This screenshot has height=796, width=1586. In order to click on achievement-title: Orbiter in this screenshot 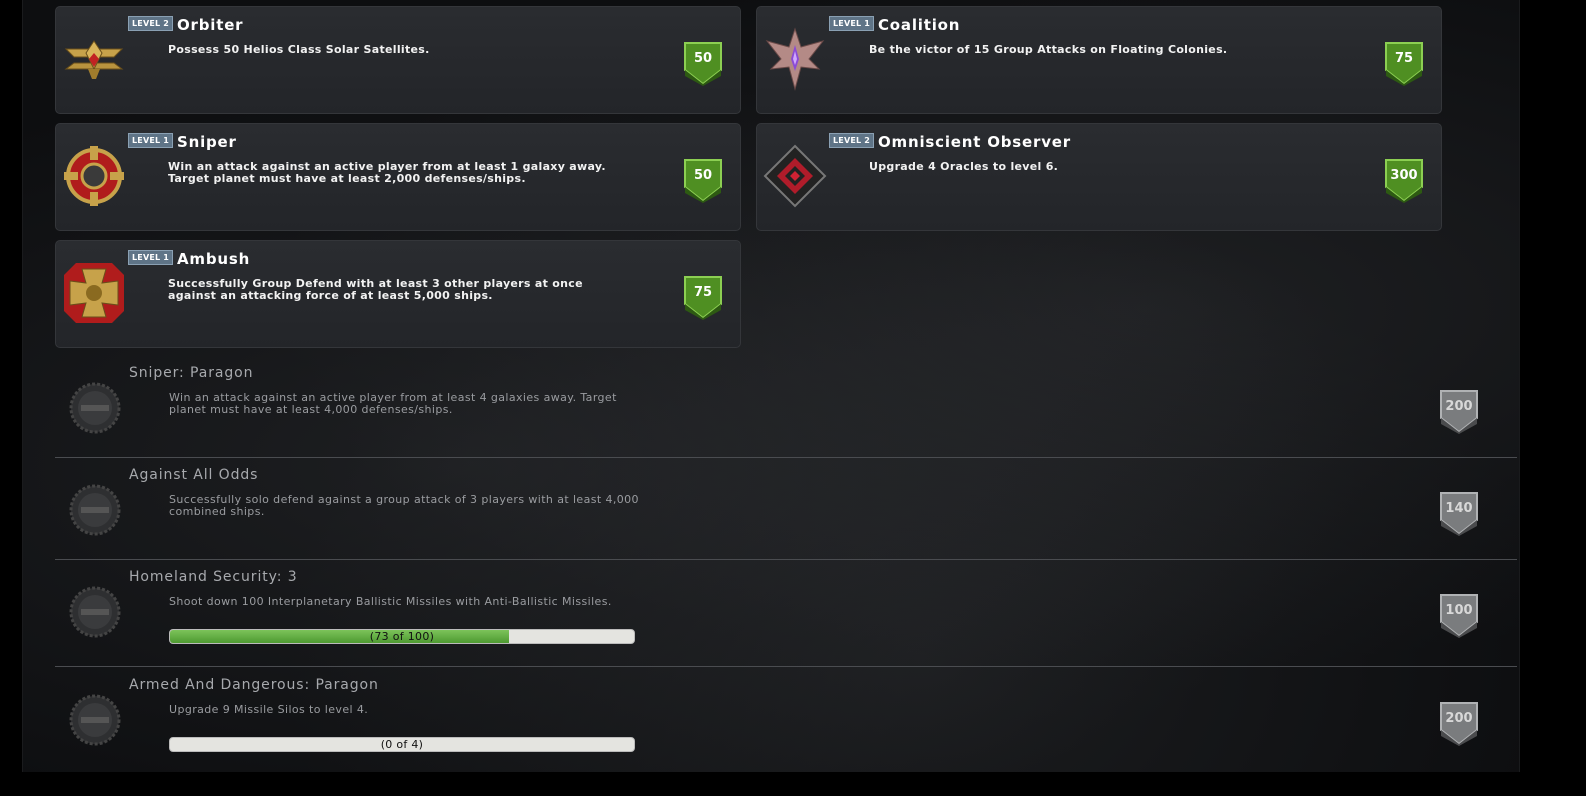, I will do `click(210, 25)`.